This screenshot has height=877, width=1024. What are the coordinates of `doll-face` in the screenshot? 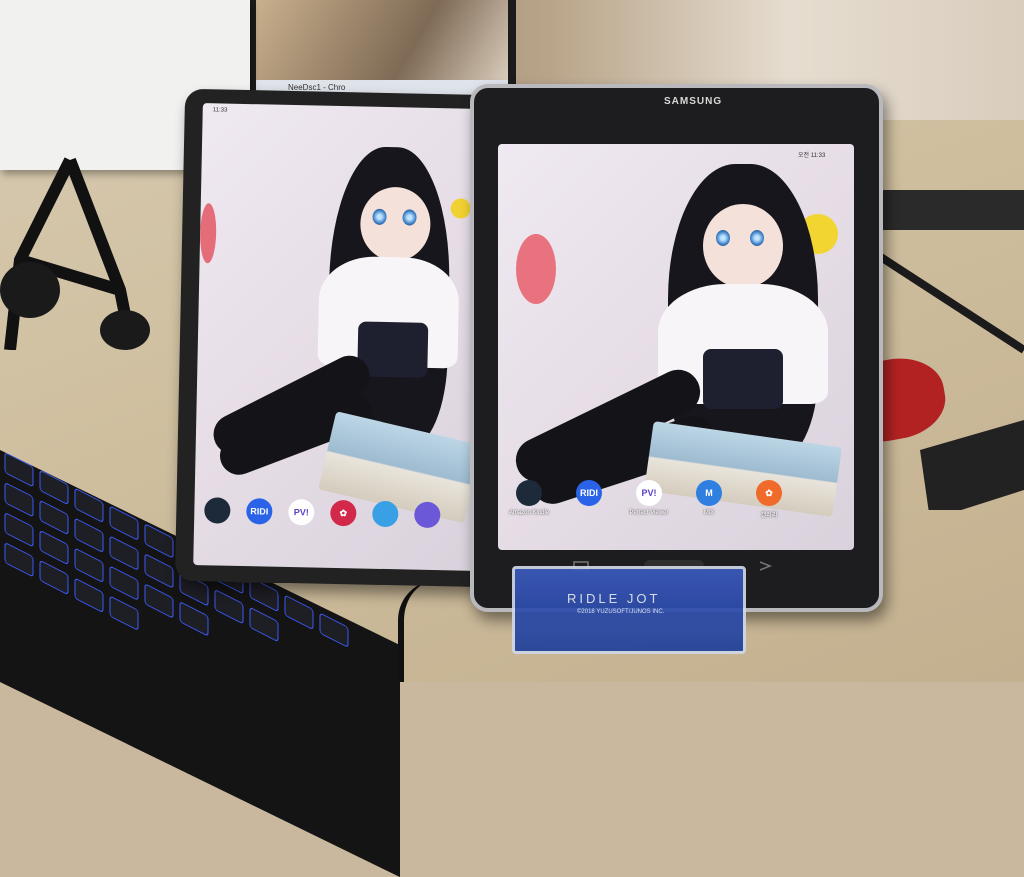 It's located at (743, 246).